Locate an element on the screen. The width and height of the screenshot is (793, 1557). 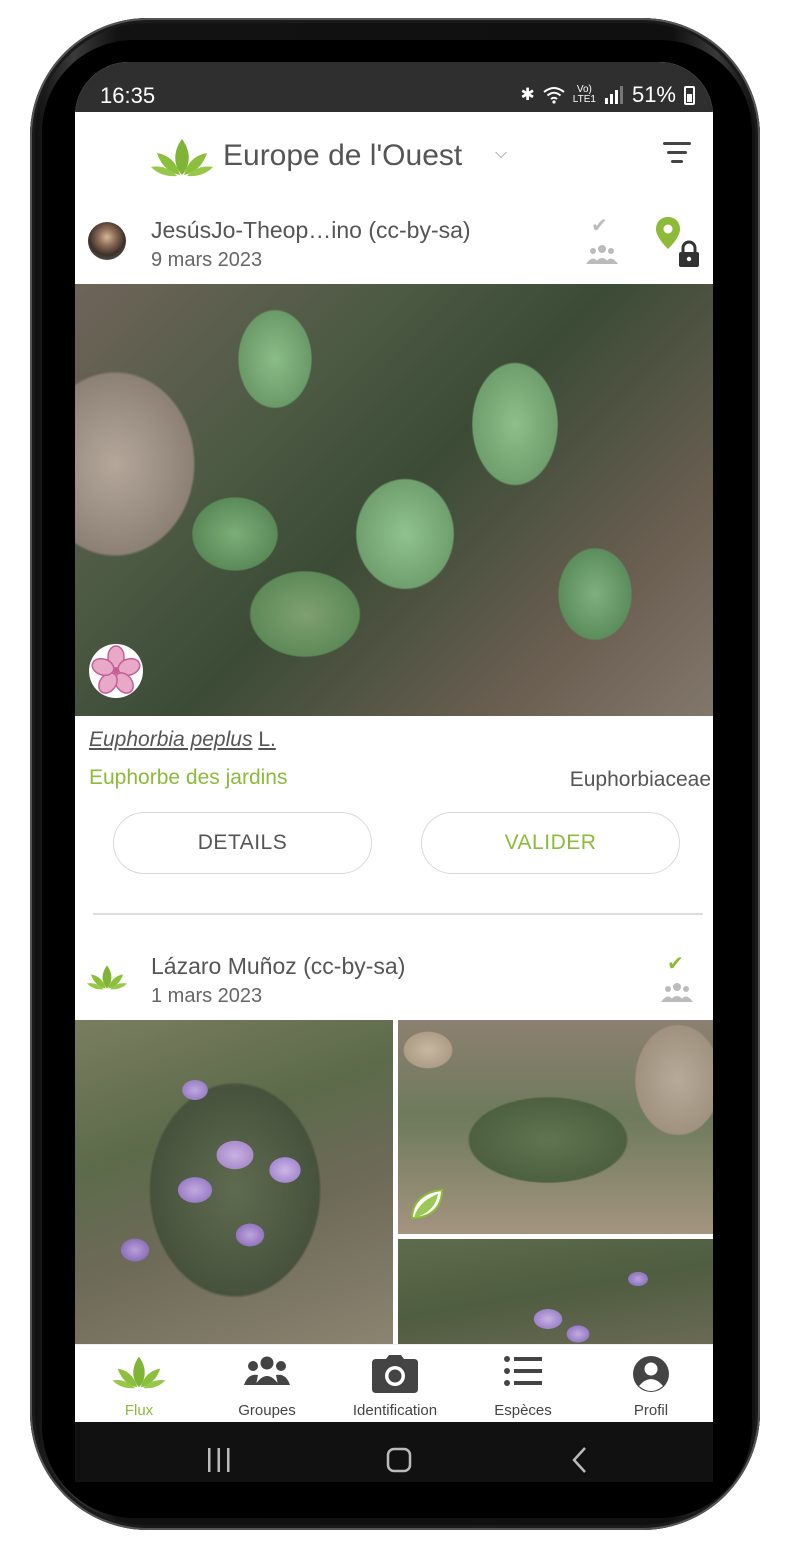
nav-profil: Profil is located at coordinates (650, 1384).